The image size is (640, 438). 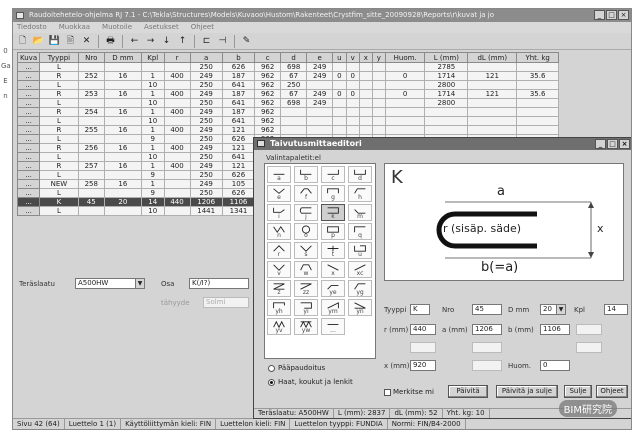 What do you see at coordinates (333, 307) in the screenshot?
I see `shape-option-ym: ym` at bounding box center [333, 307].